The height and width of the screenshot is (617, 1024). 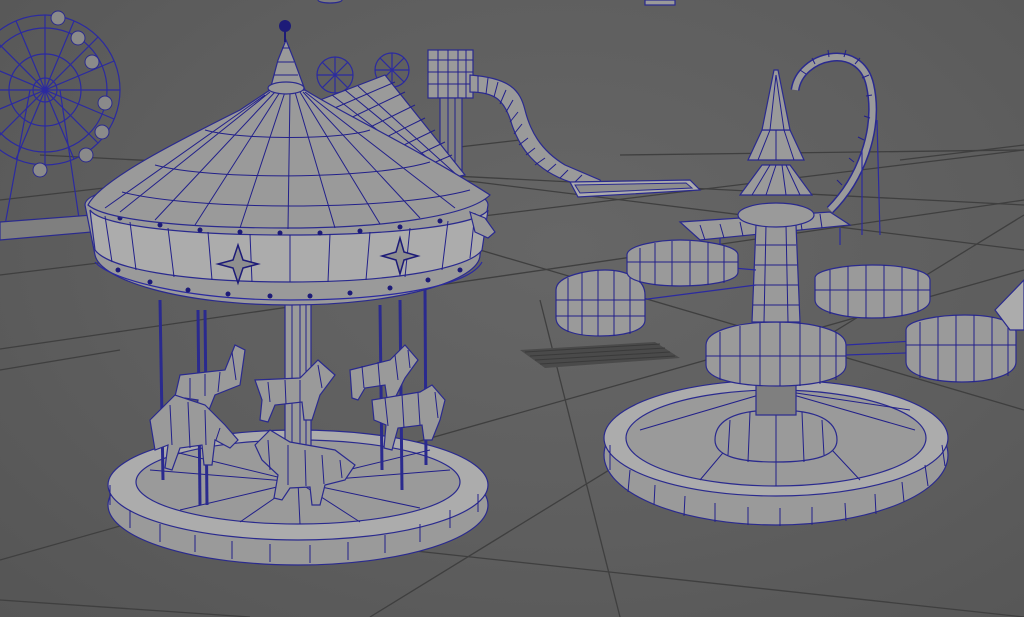 I want to click on spiral-slide, so click(x=564, y=123).